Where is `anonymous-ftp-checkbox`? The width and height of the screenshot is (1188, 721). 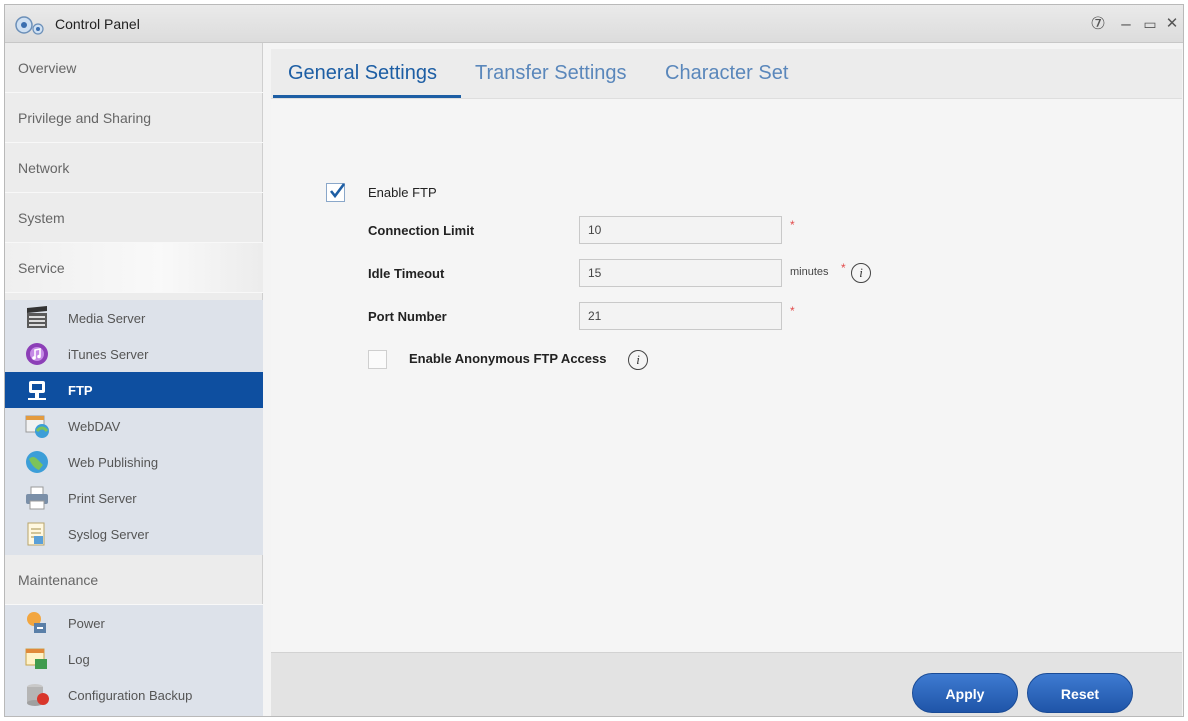 anonymous-ftp-checkbox is located at coordinates (377, 359).